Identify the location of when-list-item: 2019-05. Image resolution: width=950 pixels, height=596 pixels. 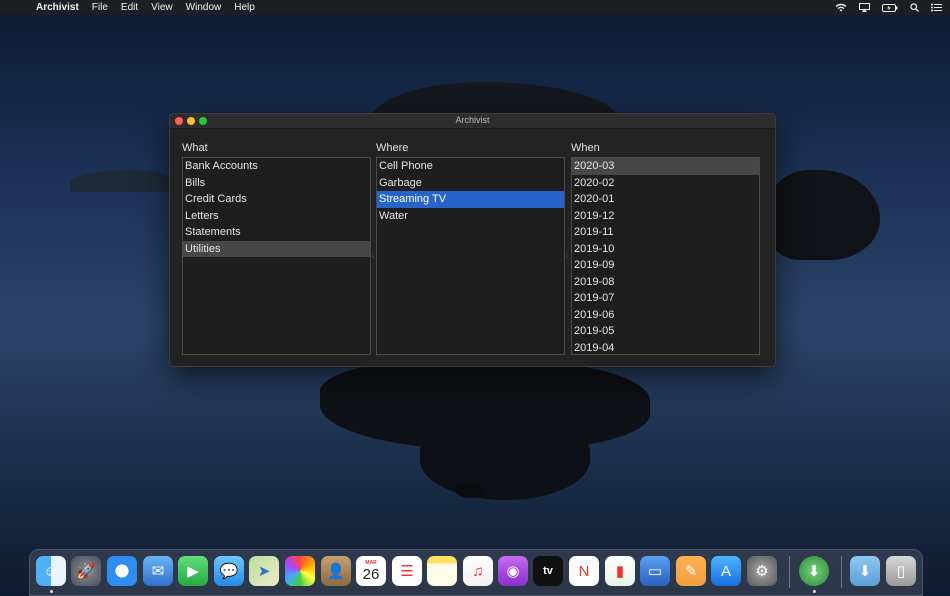
(665, 331).